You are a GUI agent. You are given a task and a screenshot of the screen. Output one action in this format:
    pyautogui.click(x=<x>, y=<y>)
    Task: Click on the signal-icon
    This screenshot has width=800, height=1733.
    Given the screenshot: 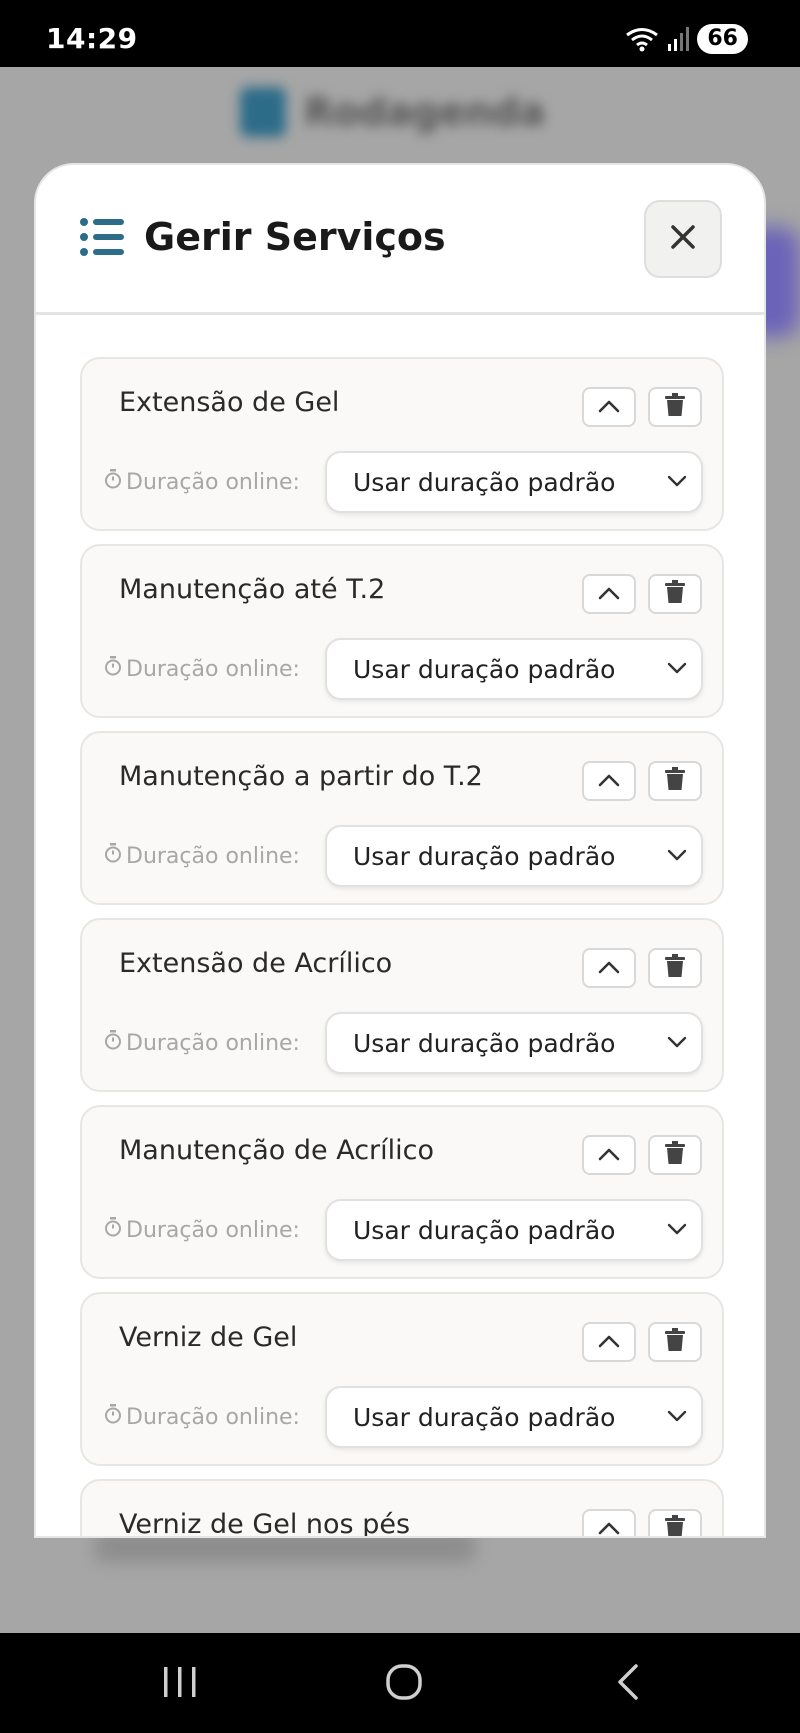 What is the action you would take?
    pyautogui.click(x=678, y=39)
    